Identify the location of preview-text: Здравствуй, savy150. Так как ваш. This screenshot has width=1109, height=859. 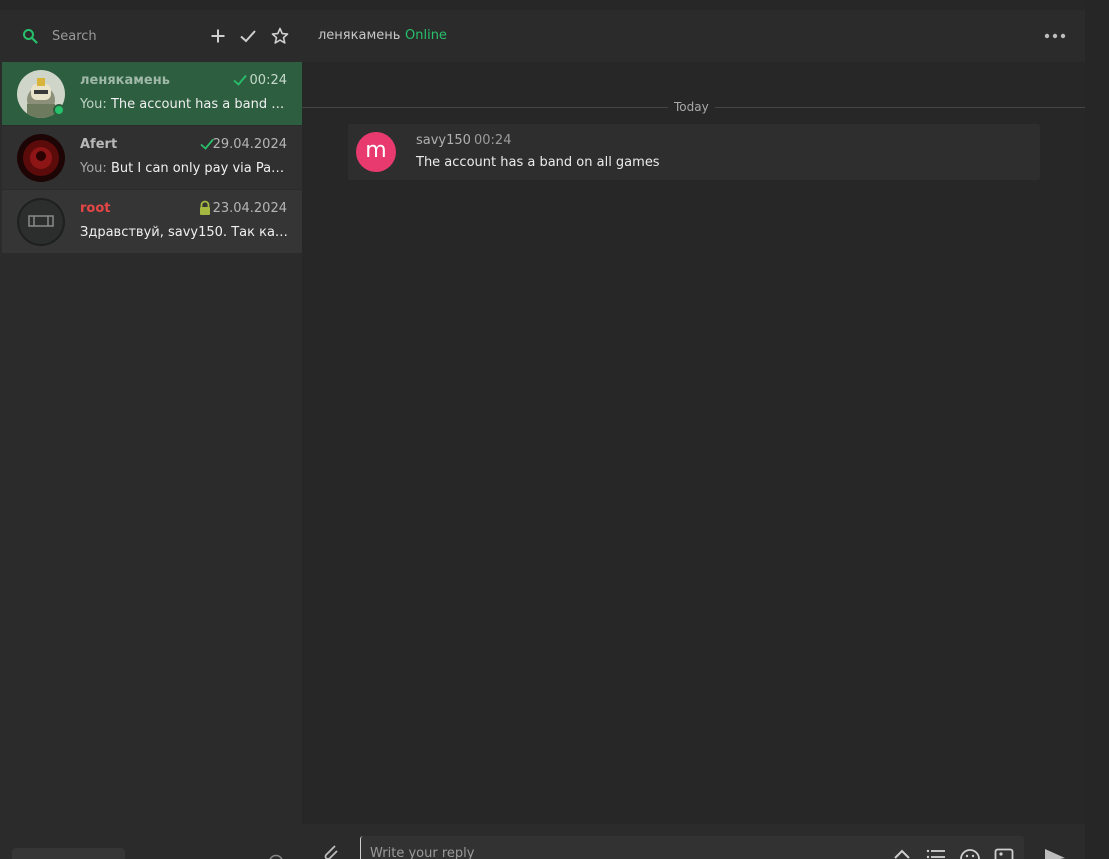
(185, 232).